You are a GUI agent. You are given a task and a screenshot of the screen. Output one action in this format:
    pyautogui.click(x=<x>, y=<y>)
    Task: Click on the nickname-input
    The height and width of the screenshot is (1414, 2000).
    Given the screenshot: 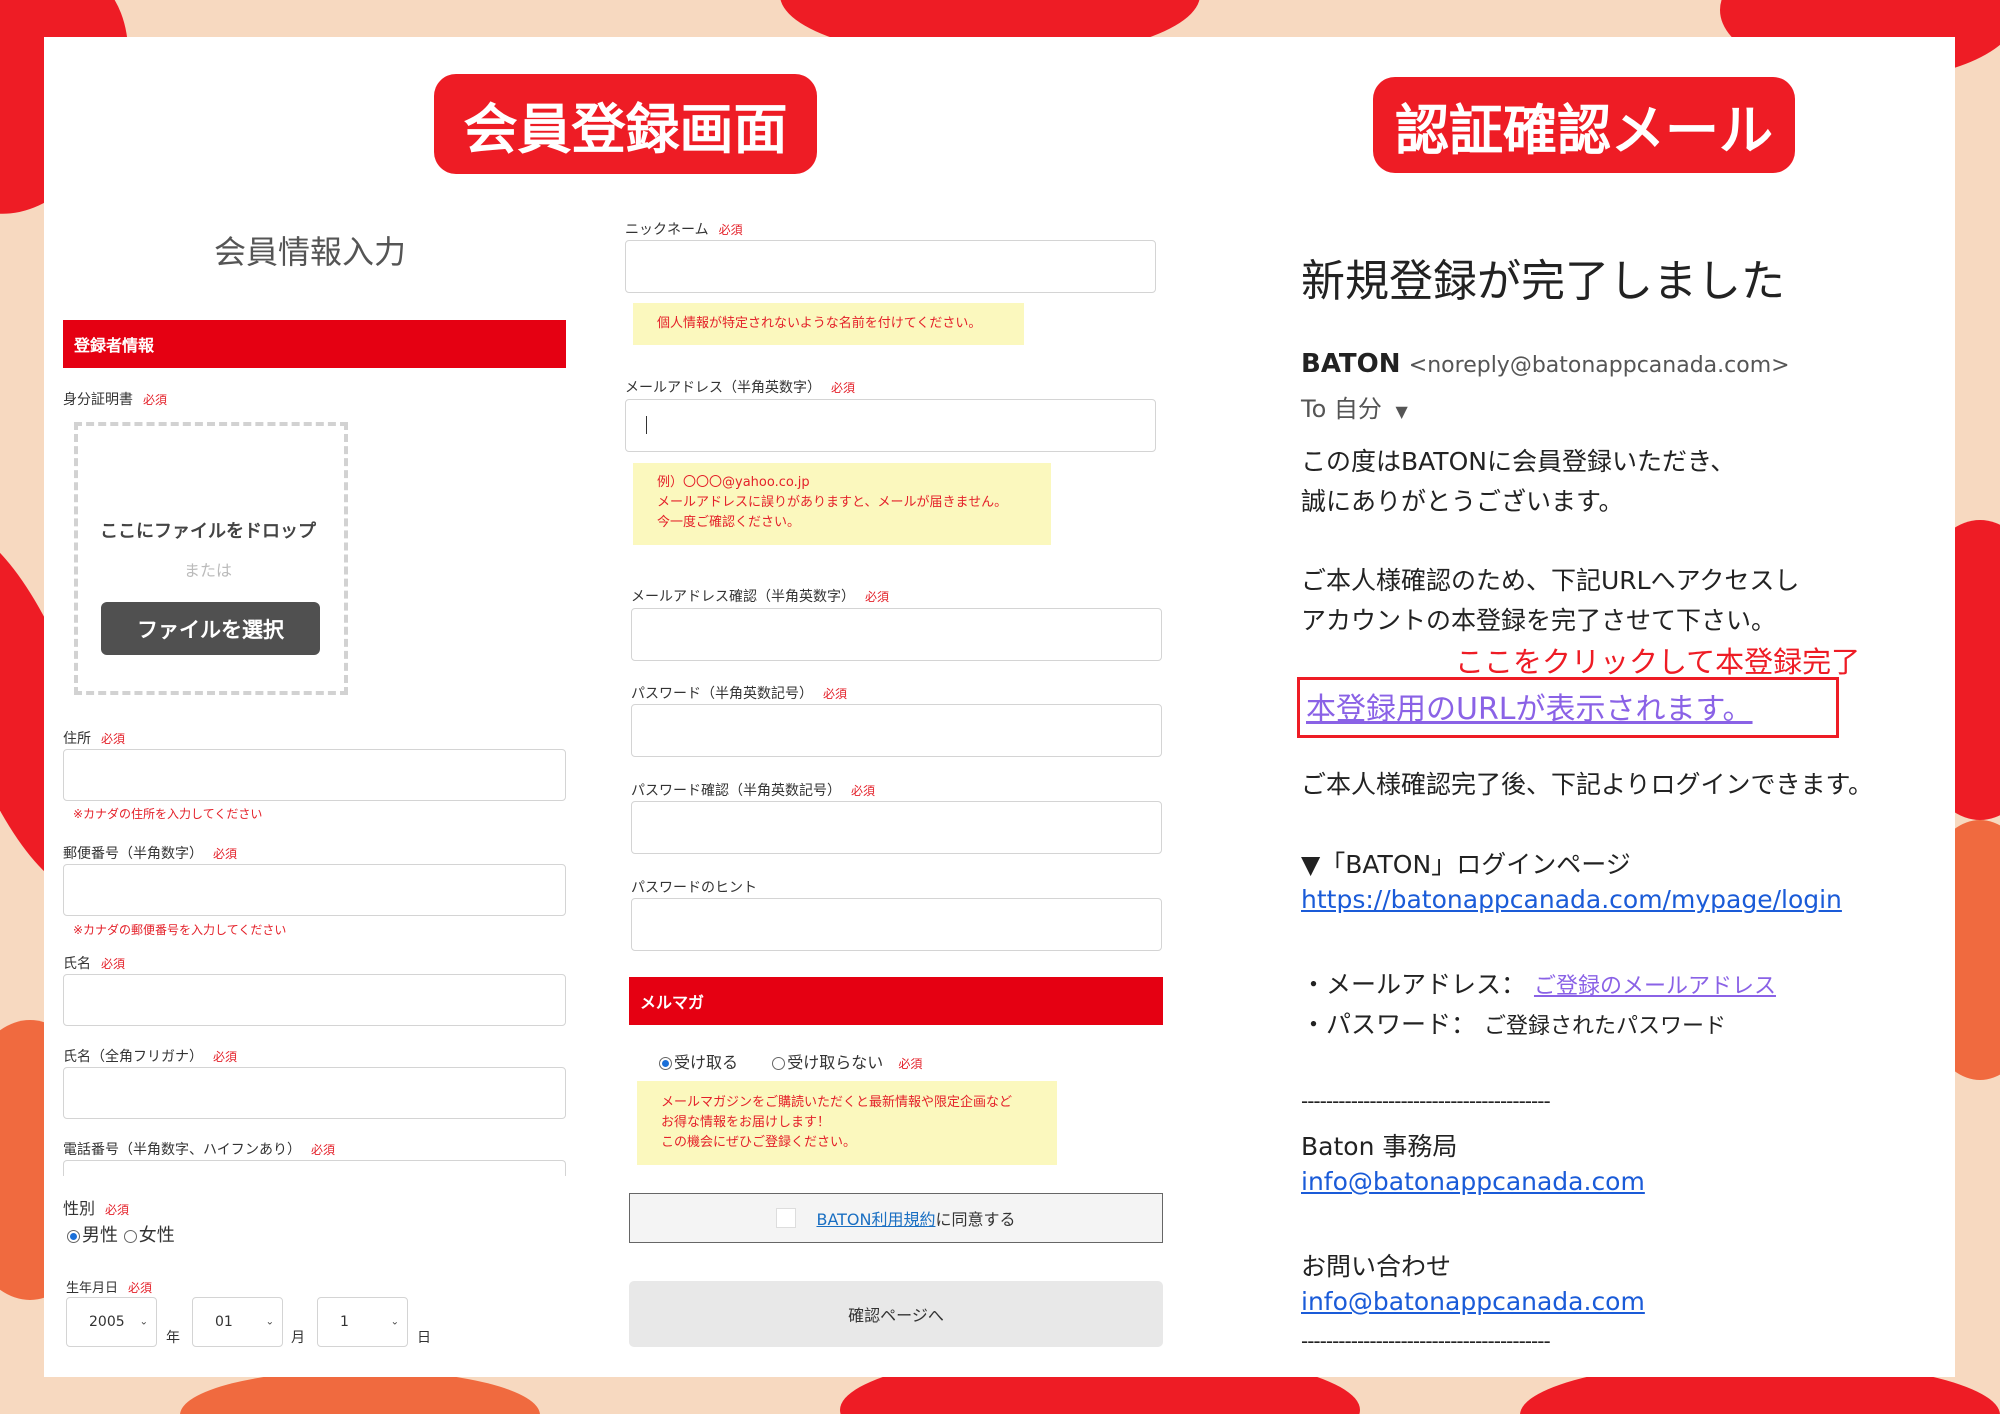 What is the action you would take?
    pyautogui.click(x=890, y=266)
    